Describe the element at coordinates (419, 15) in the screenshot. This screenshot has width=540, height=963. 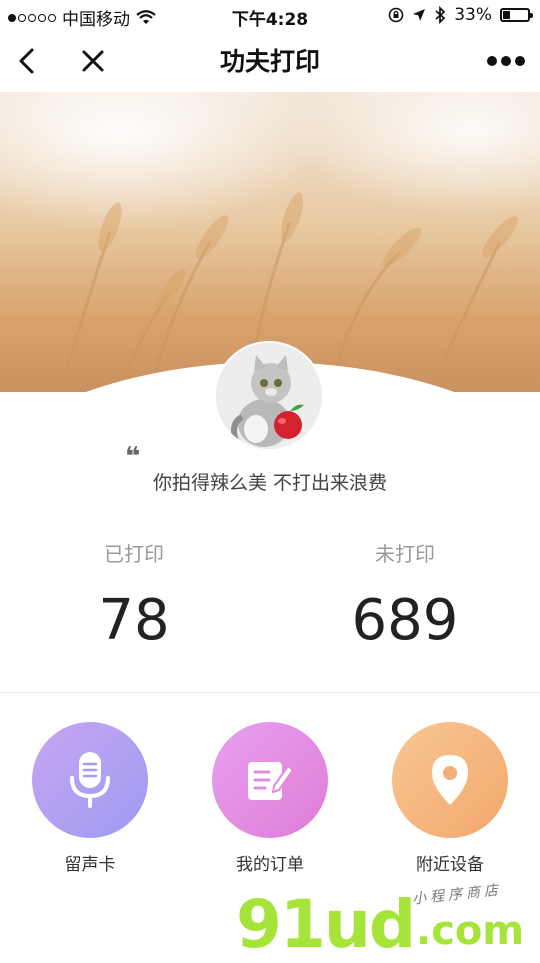
I see `location-arrow-icon` at that location.